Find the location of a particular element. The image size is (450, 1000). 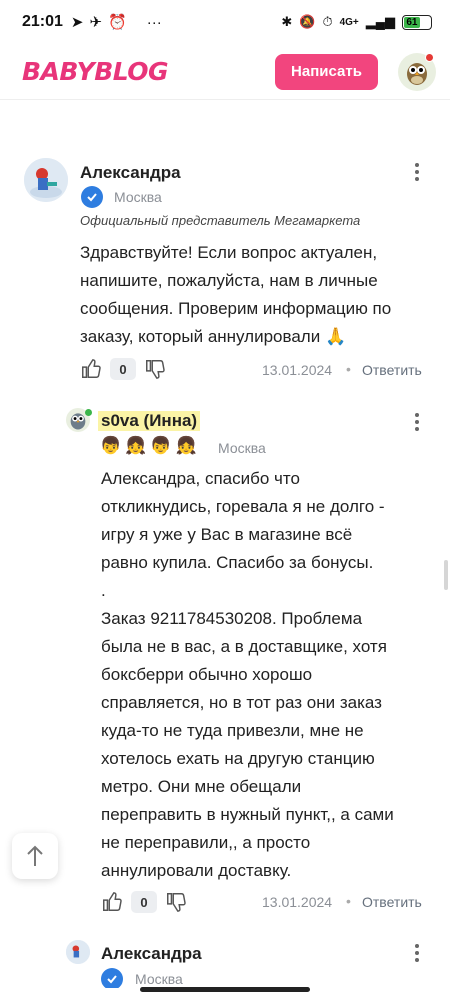

scrollbar is located at coordinates (446, 575).